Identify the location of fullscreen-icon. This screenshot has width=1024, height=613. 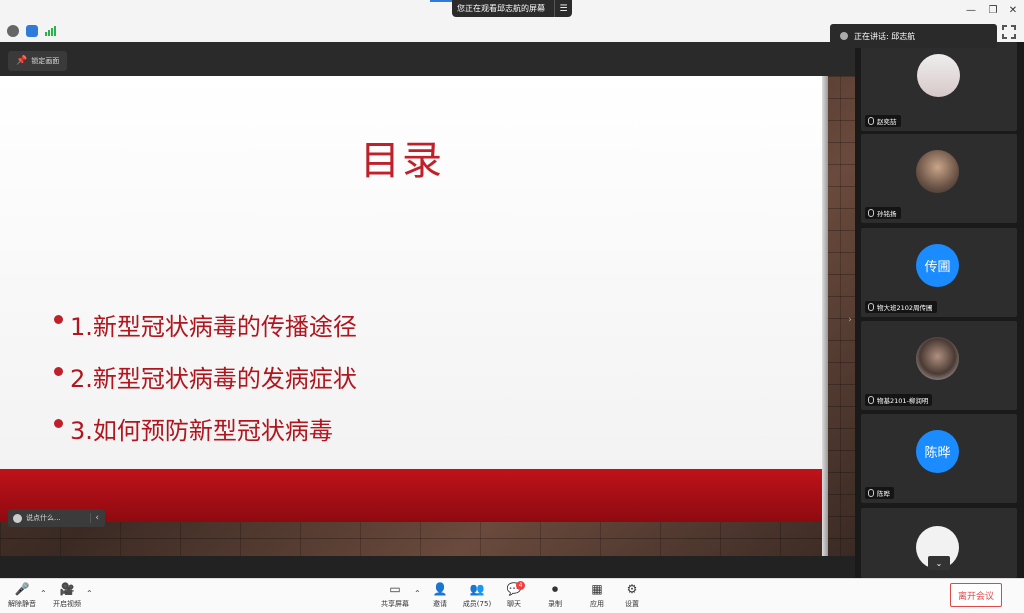
(1009, 32).